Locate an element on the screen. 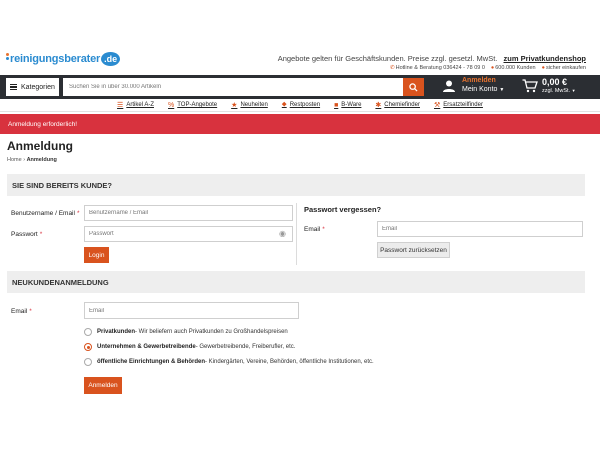  forgot-email-label: Email * is located at coordinates (314, 229).